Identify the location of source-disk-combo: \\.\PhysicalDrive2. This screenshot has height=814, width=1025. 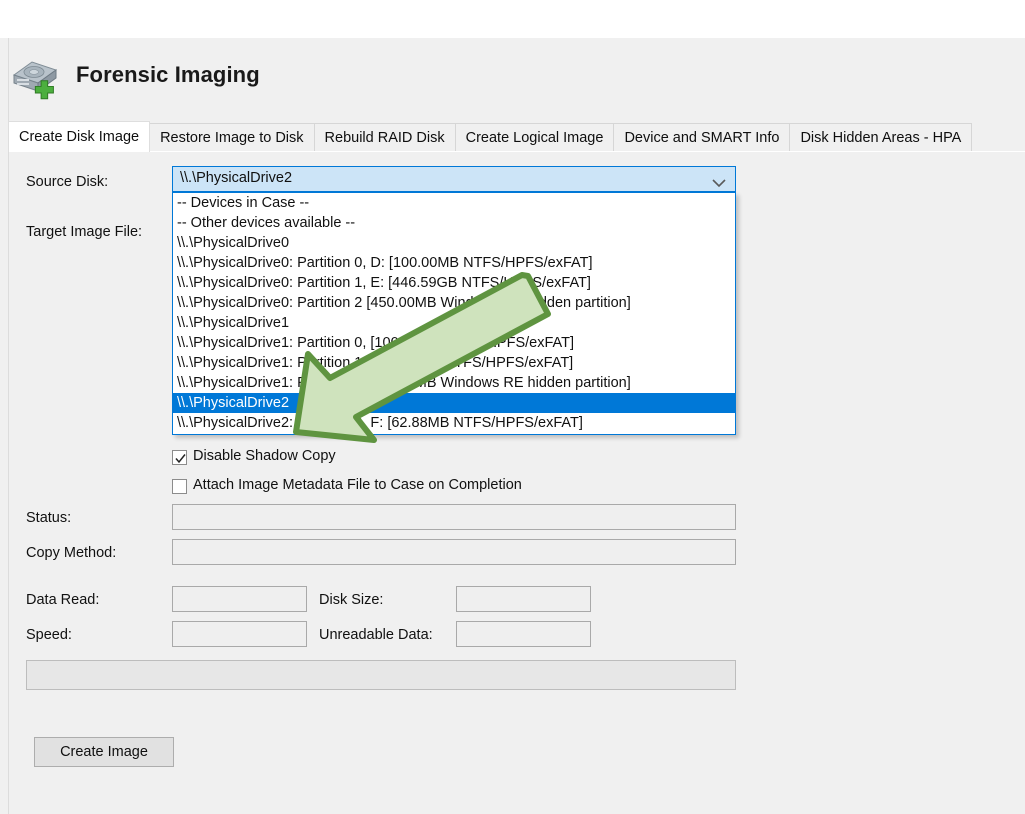
(454, 179).